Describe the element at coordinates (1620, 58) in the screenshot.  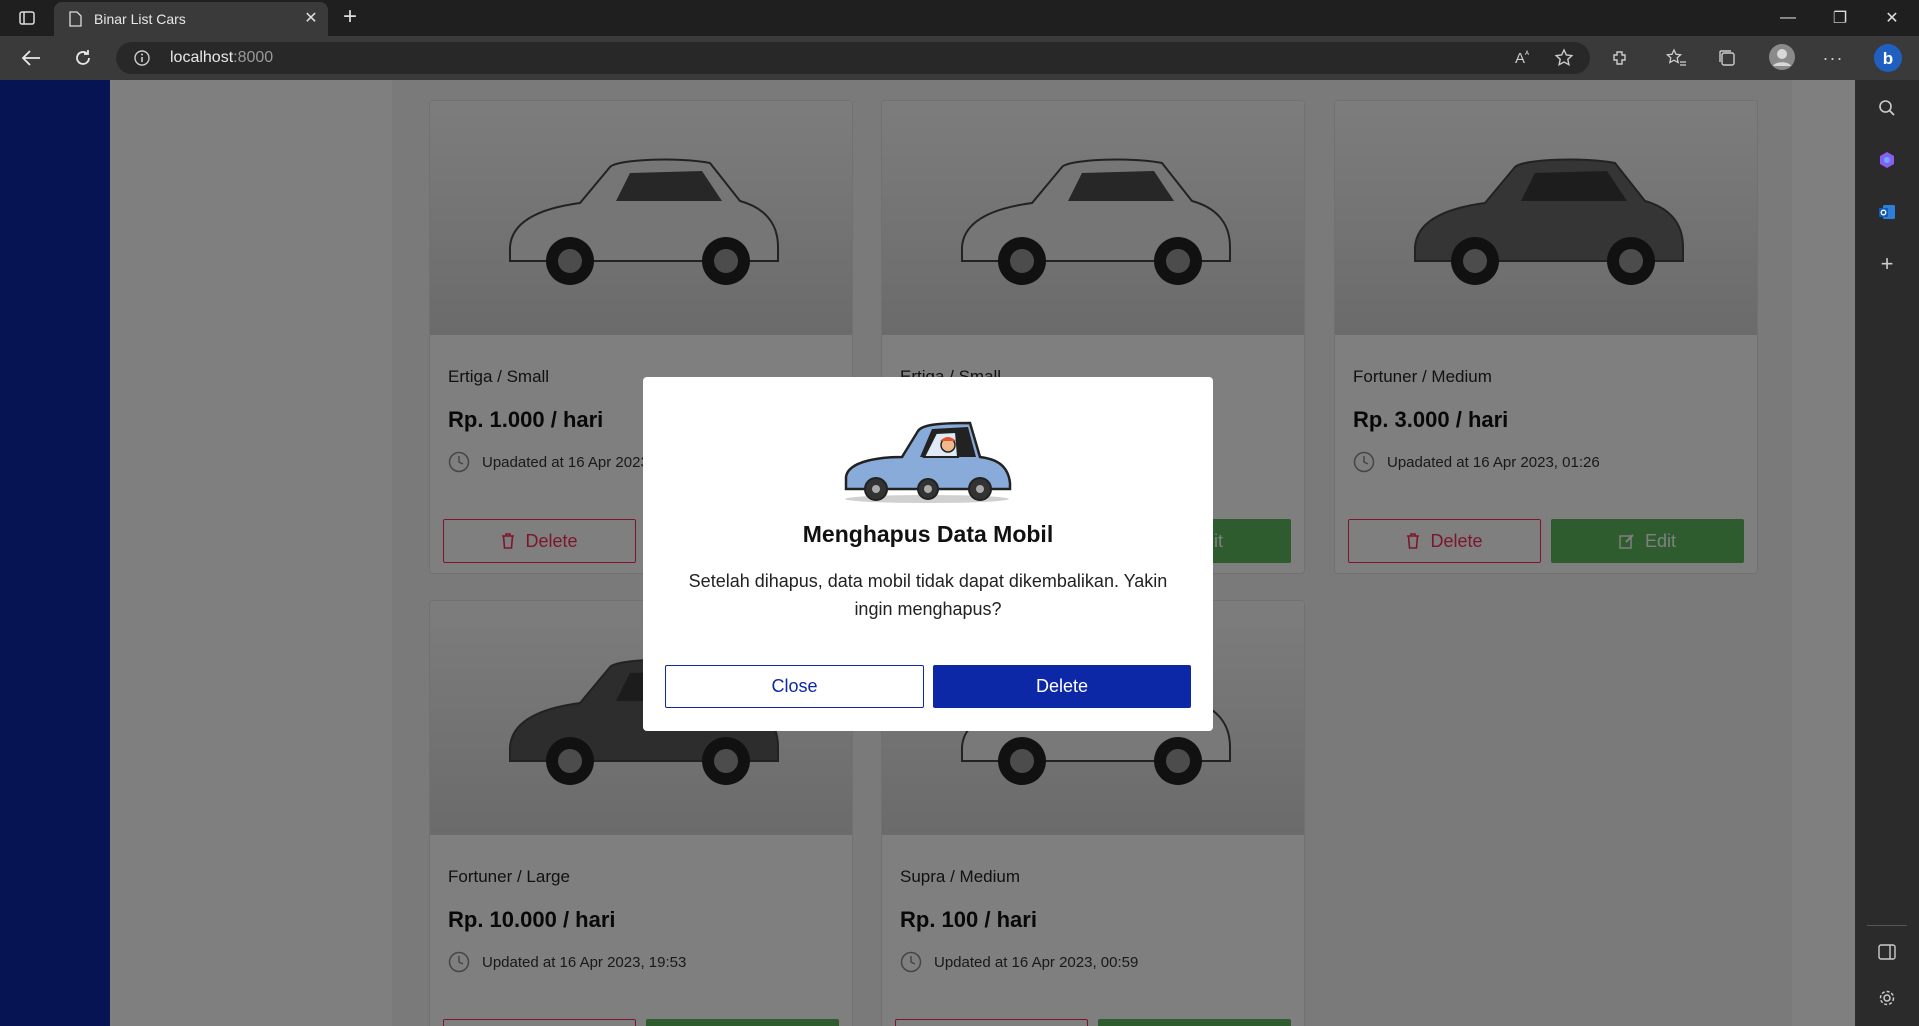
I see `extensions-icon` at that location.